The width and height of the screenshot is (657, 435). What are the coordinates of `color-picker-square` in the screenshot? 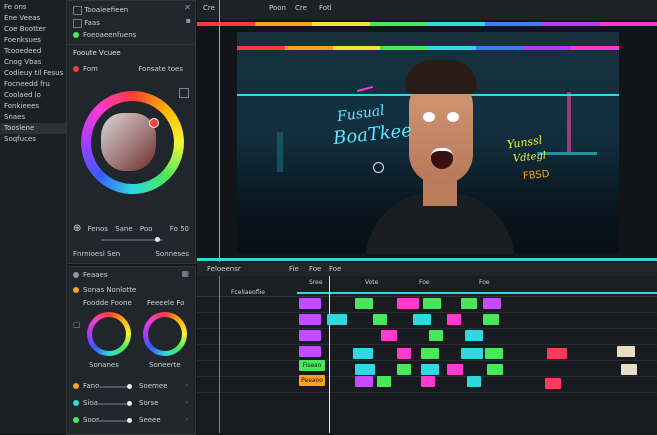 It's located at (128, 142).